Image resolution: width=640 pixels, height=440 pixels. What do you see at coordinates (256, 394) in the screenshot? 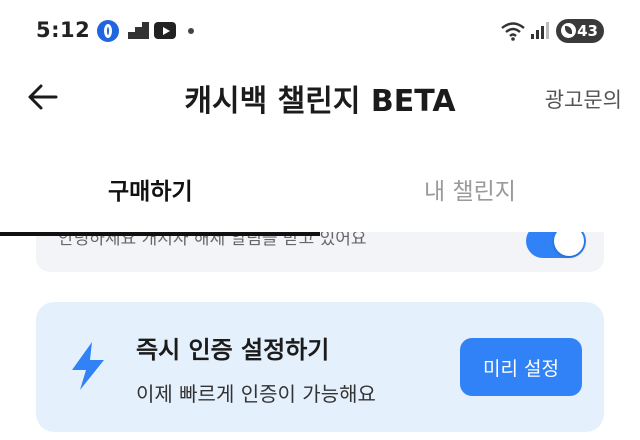
I see `verify-card-subtitle: 이제 빠르게 인증이 가능해요` at bounding box center [256, 394].